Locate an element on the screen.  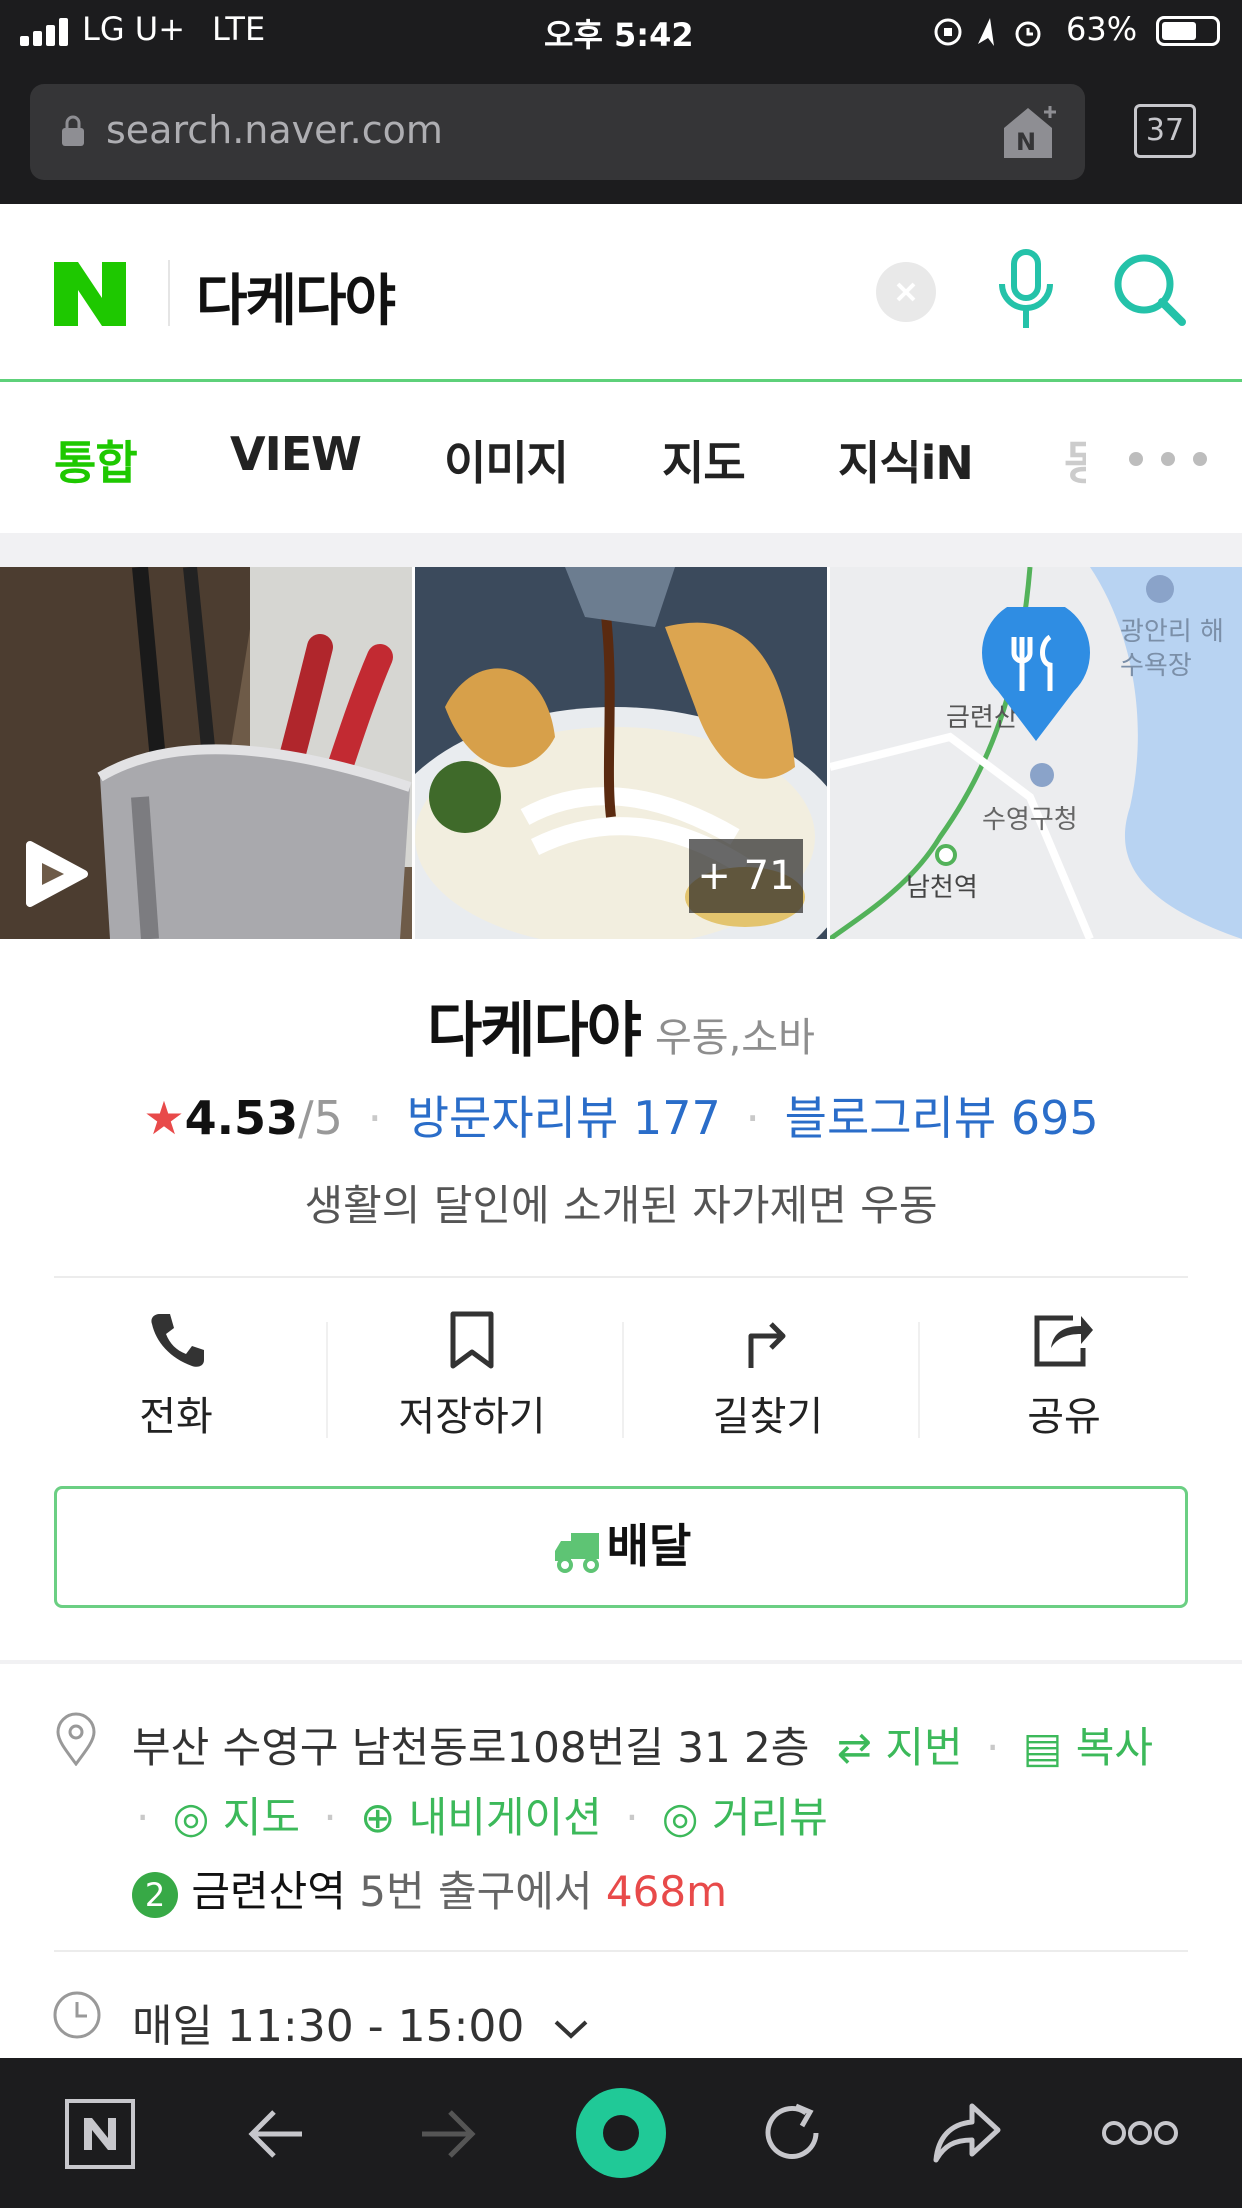
clock-icon is located at coordinates (77, 2015).